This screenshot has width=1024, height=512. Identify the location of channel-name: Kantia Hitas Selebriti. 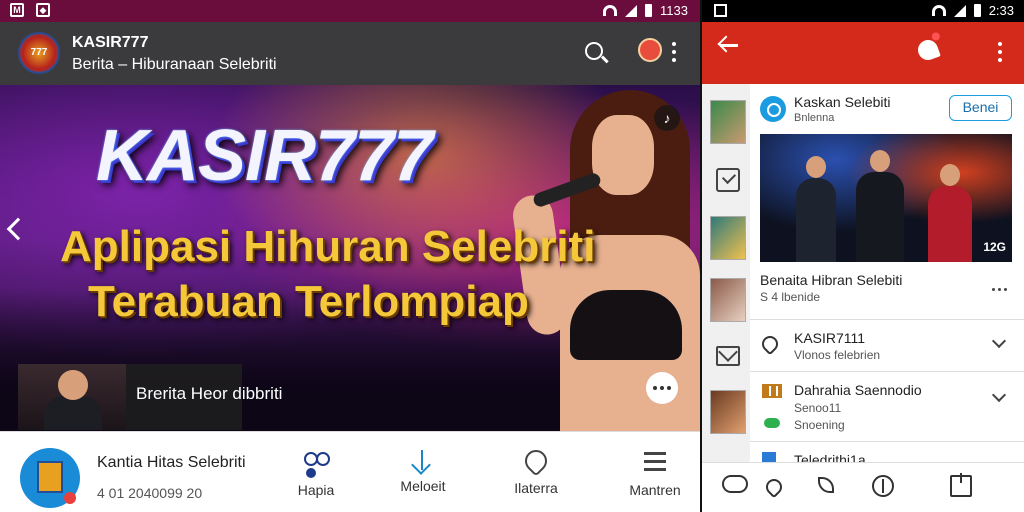
(171, 462).